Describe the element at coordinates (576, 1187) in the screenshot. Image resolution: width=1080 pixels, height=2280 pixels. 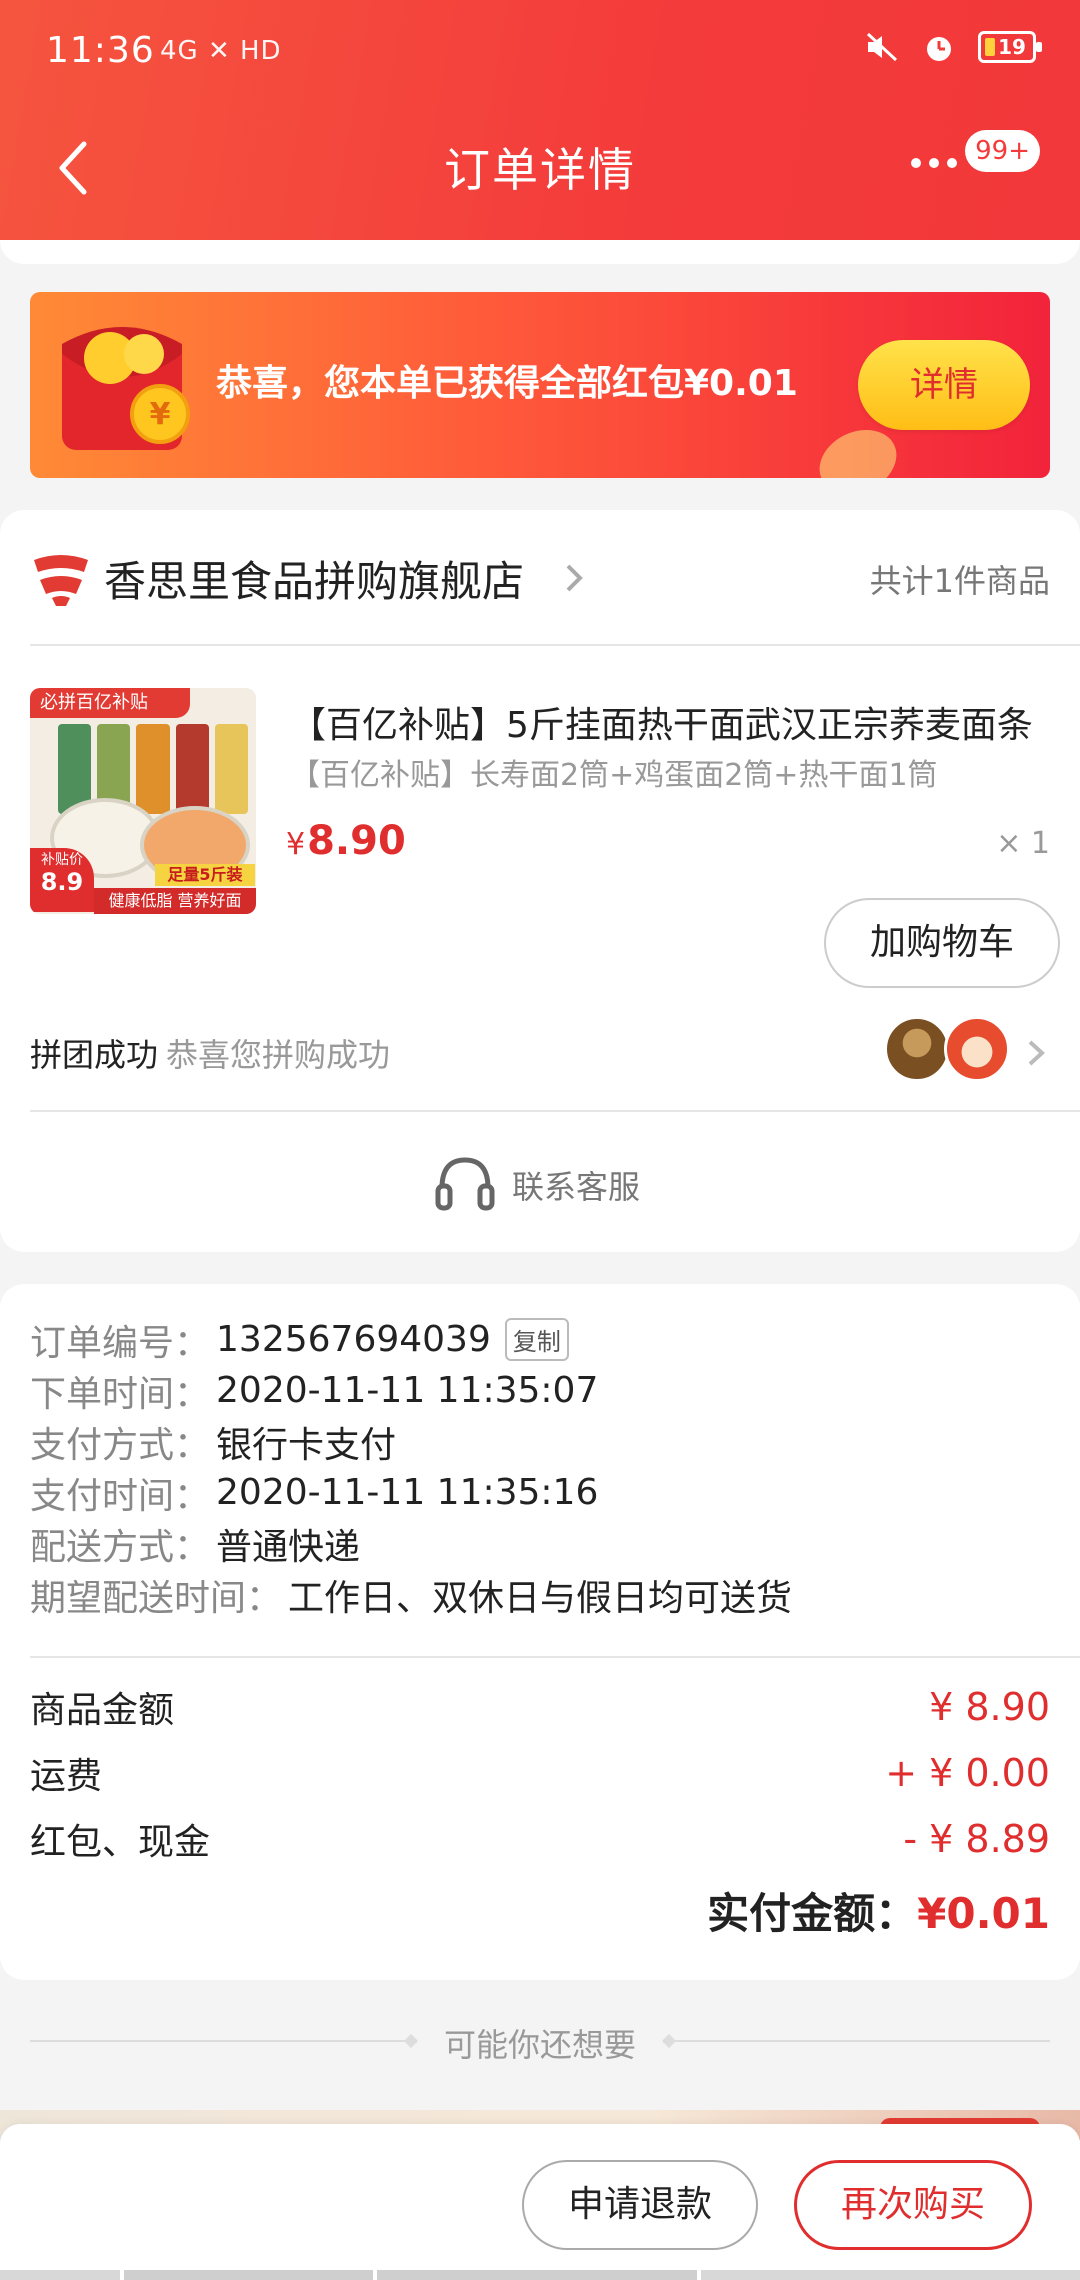
I see `contact-service-label: 联系客服` at that location.